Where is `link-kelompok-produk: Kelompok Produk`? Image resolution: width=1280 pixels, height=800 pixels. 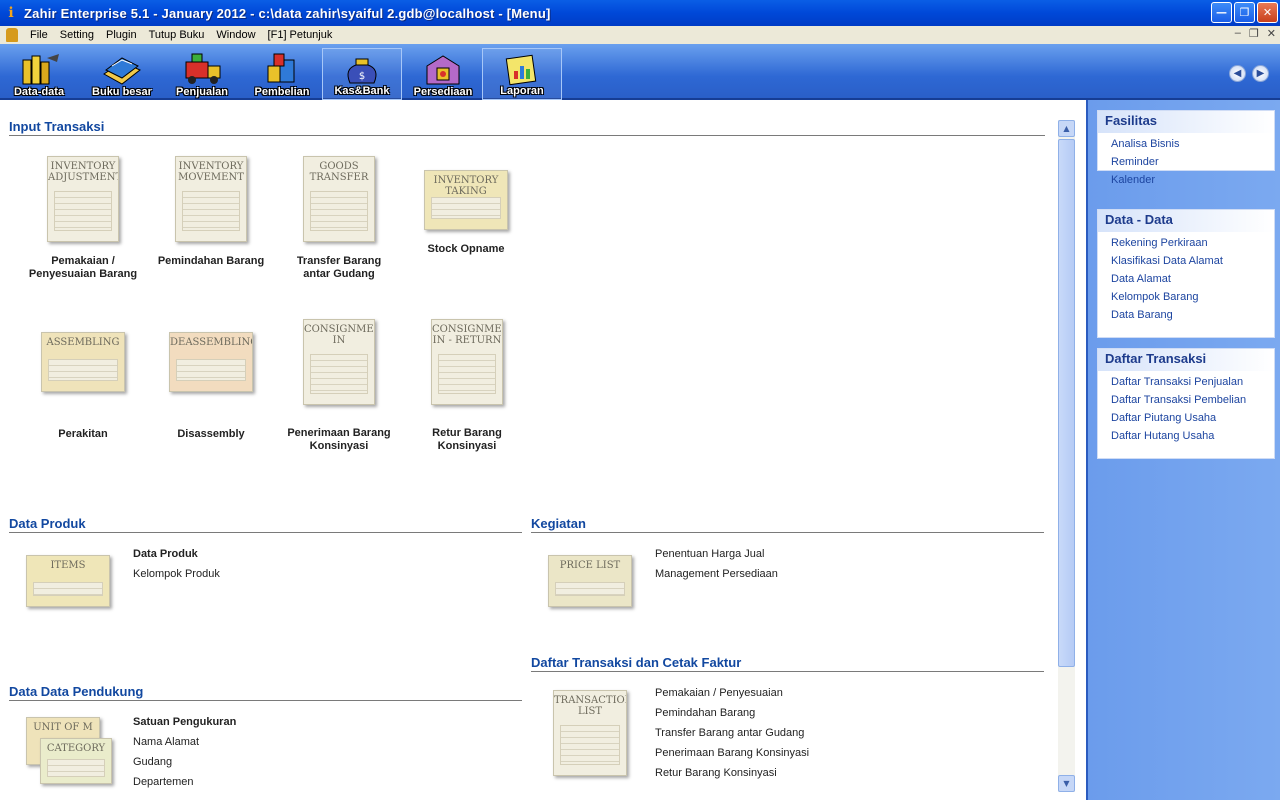
link-kelompok-produk: Kelompok Produk is located at coordinates (176, 574).